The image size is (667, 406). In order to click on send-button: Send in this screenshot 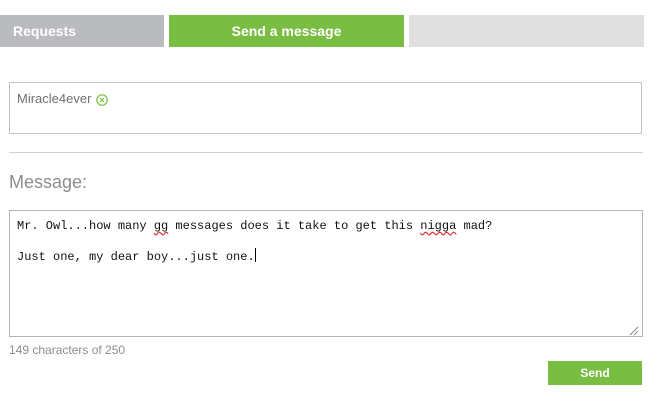, I will do `click(595, 373)`.